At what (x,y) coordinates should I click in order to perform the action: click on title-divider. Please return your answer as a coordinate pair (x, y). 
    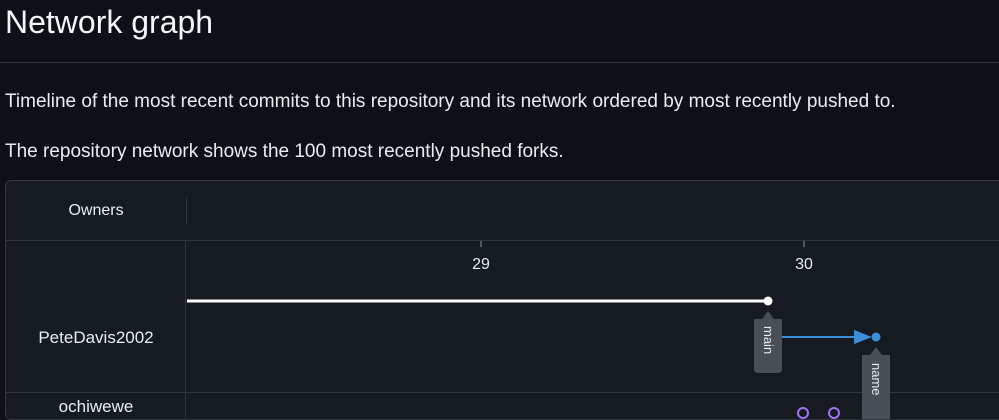
    Looking at the image, I should click on (499, 62).